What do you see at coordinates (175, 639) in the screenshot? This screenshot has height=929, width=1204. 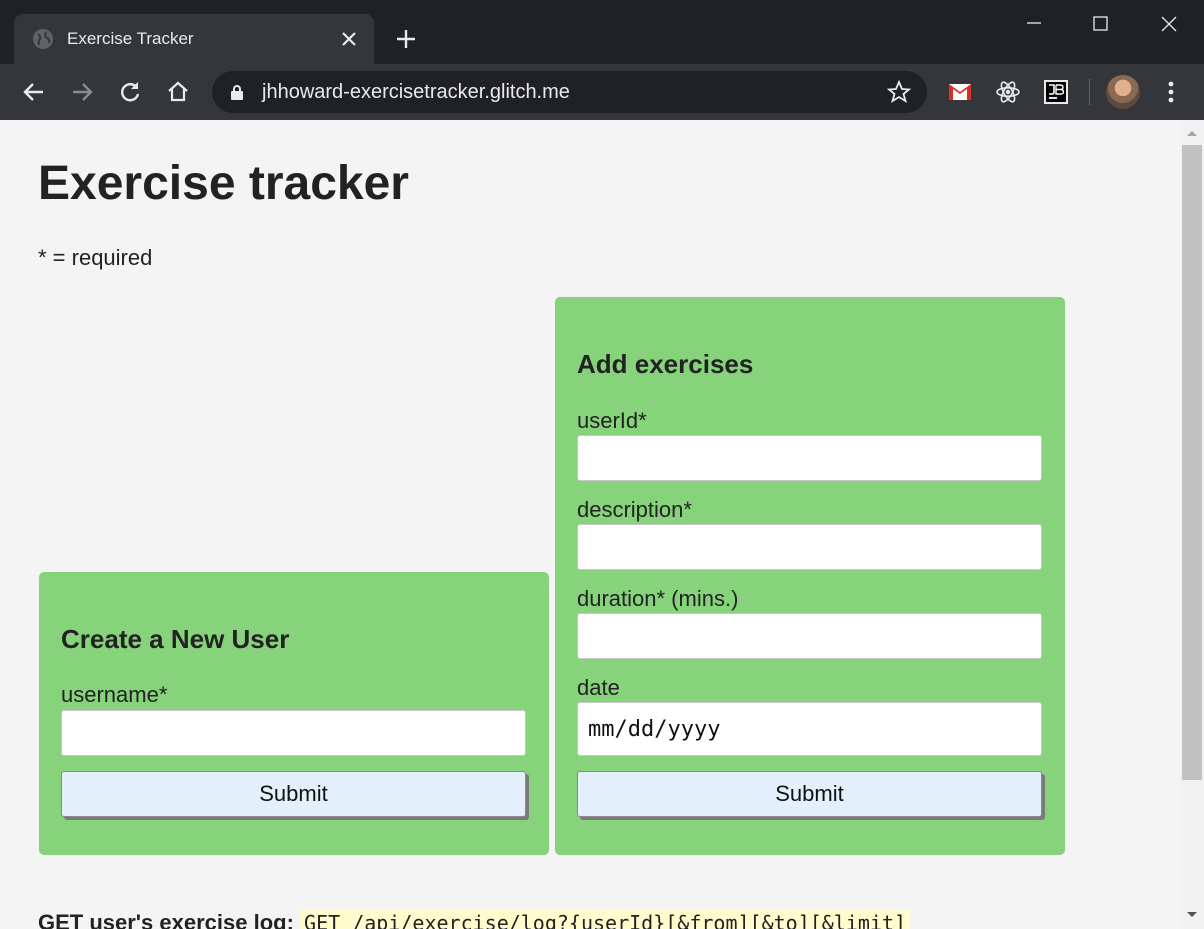 I see `create-user-heading: Create a New User` at bounding box center [175, 639].